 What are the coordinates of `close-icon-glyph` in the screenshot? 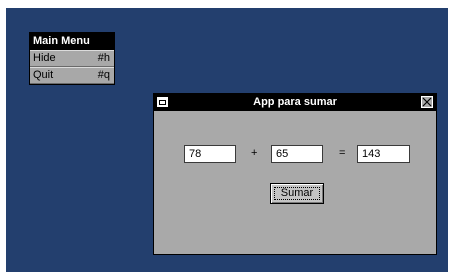 It's located at (427, 102).